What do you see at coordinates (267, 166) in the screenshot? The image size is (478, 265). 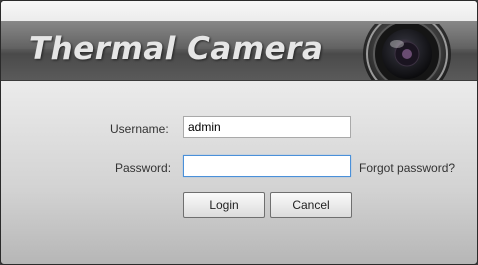 I see `password-input` at bounding box center [267, 166].